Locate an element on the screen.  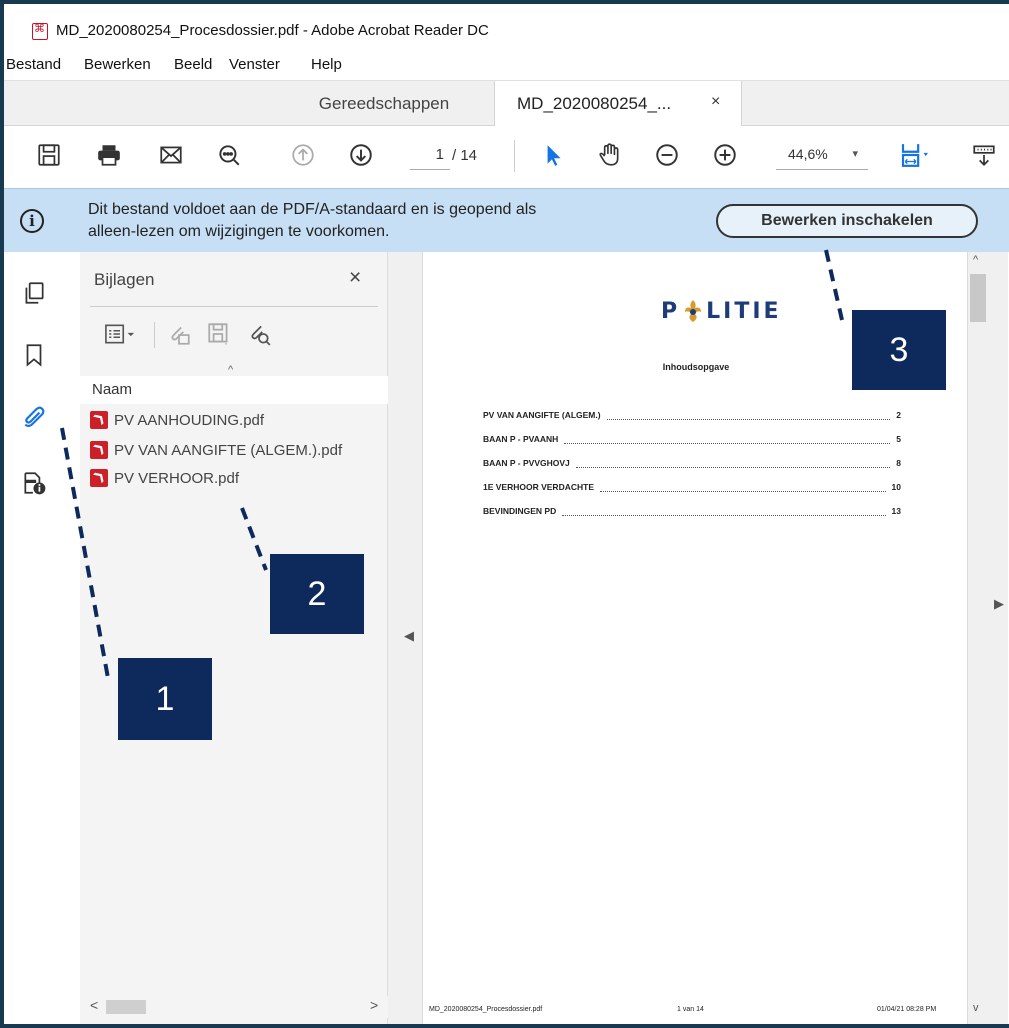
attachment-item: PV AANHOUDING.pdf is located at coordinates (177, 420).